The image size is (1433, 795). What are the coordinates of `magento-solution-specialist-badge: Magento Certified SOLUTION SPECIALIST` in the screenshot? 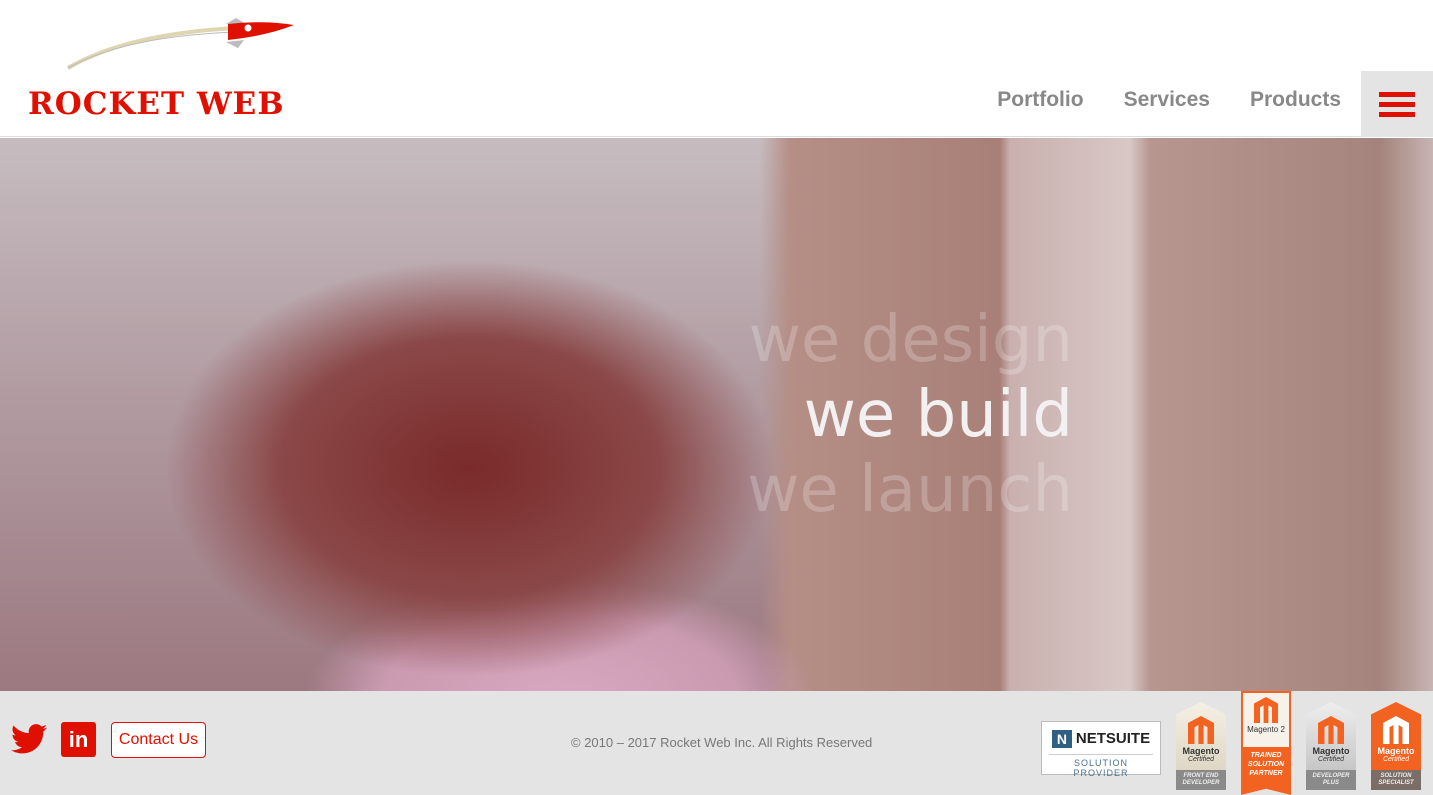 It's located at (1396, 746).